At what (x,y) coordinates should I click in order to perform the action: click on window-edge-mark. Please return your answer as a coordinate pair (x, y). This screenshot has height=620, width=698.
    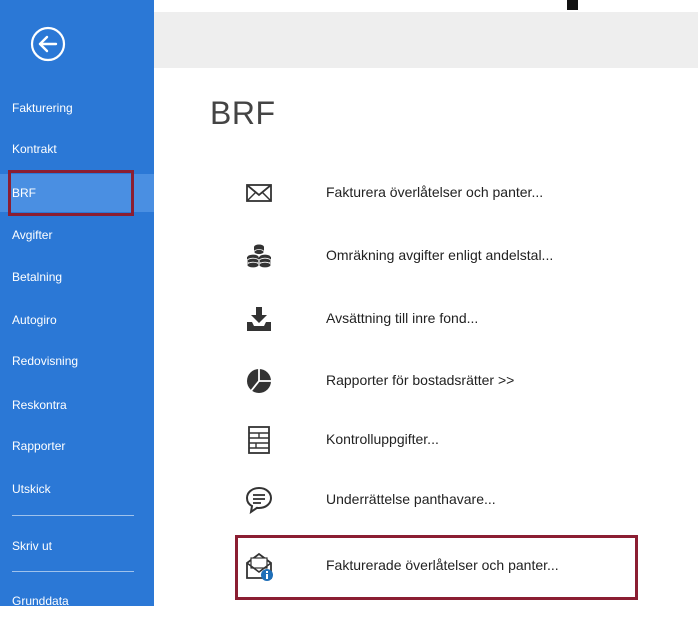
    Looking at the image, I should click on (572, 5).